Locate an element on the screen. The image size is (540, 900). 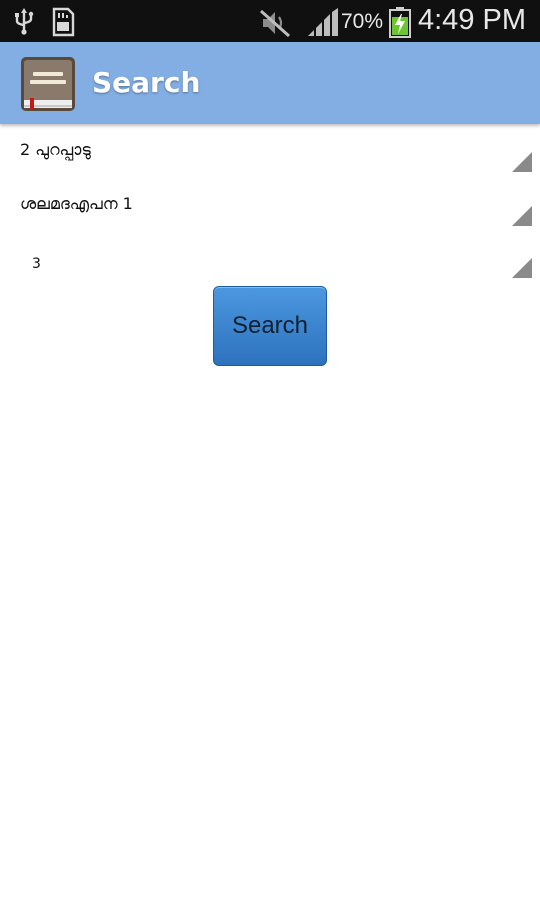
chapter-spinner-value: ശലമദഎപന 1 is located at coordinates (76, 203).